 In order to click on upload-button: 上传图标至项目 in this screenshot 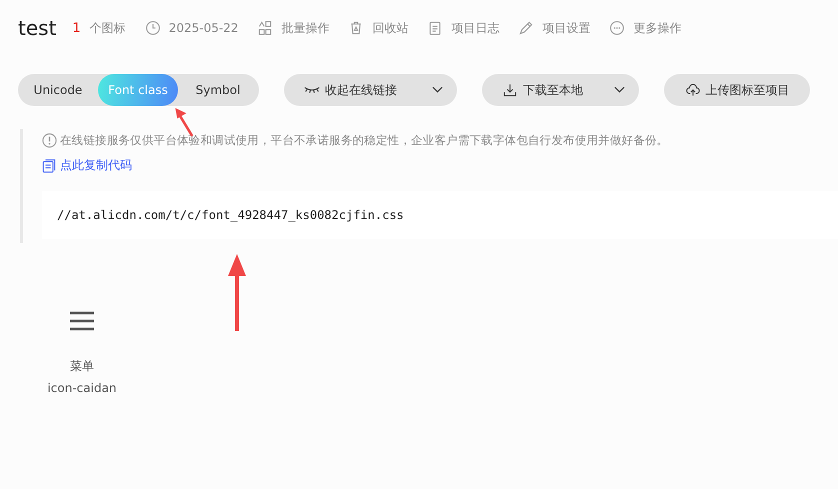, I will do `click(737, 90)`.